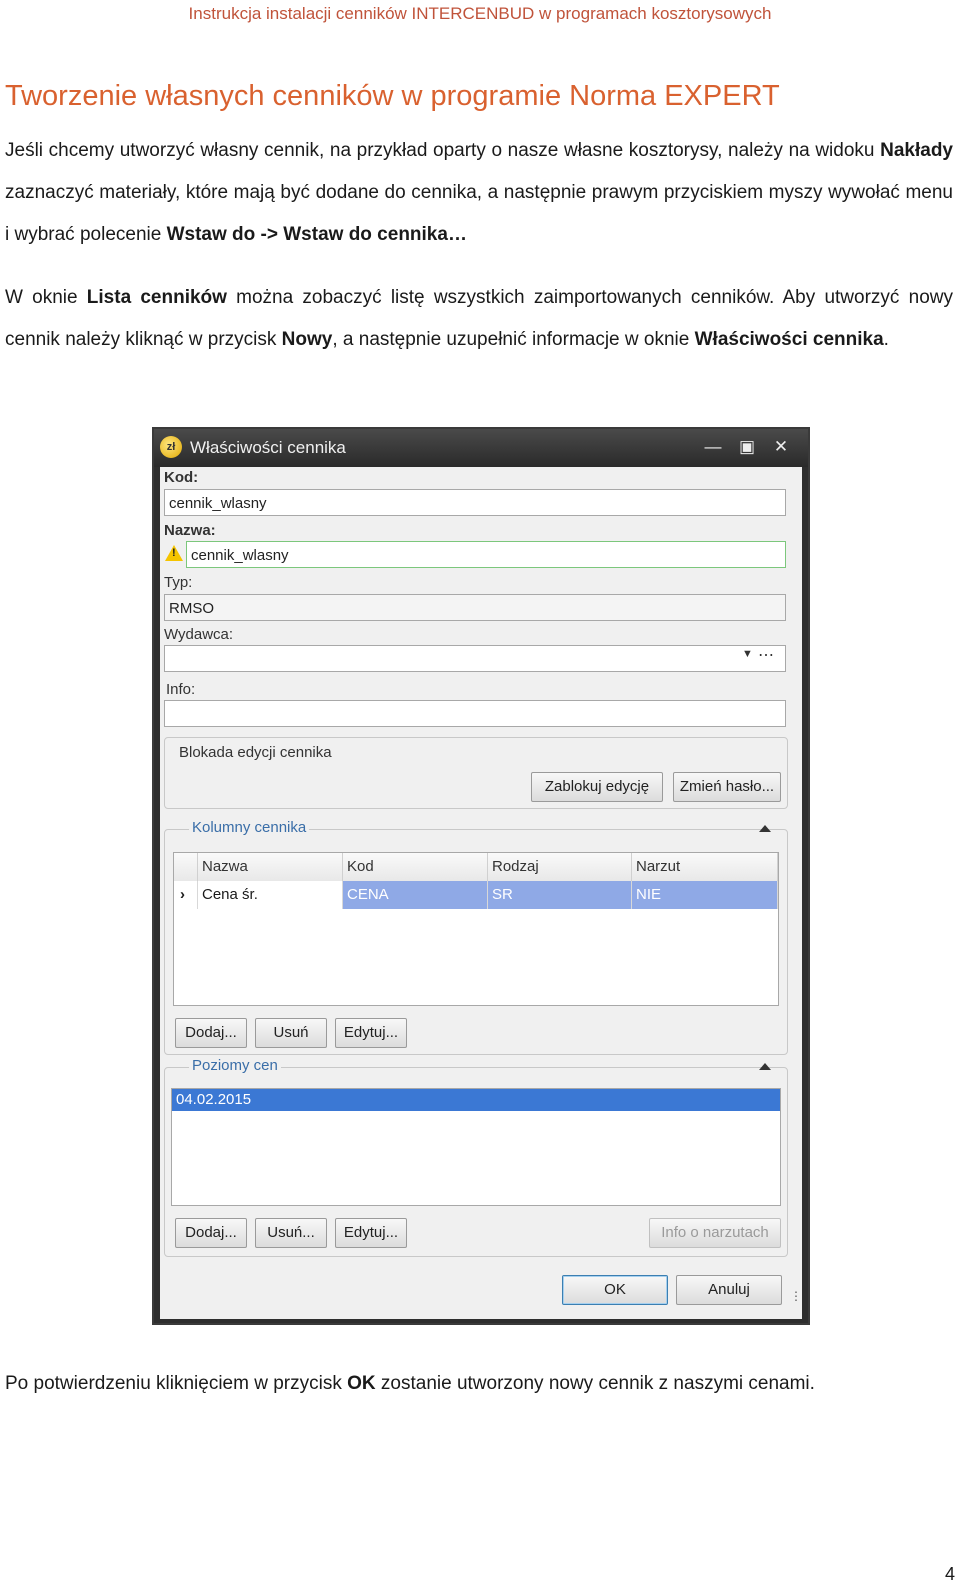  Describe the element at coordinates (475, 502) in the screenshot. I see `kod-field: cennik_wlasny` at that location.